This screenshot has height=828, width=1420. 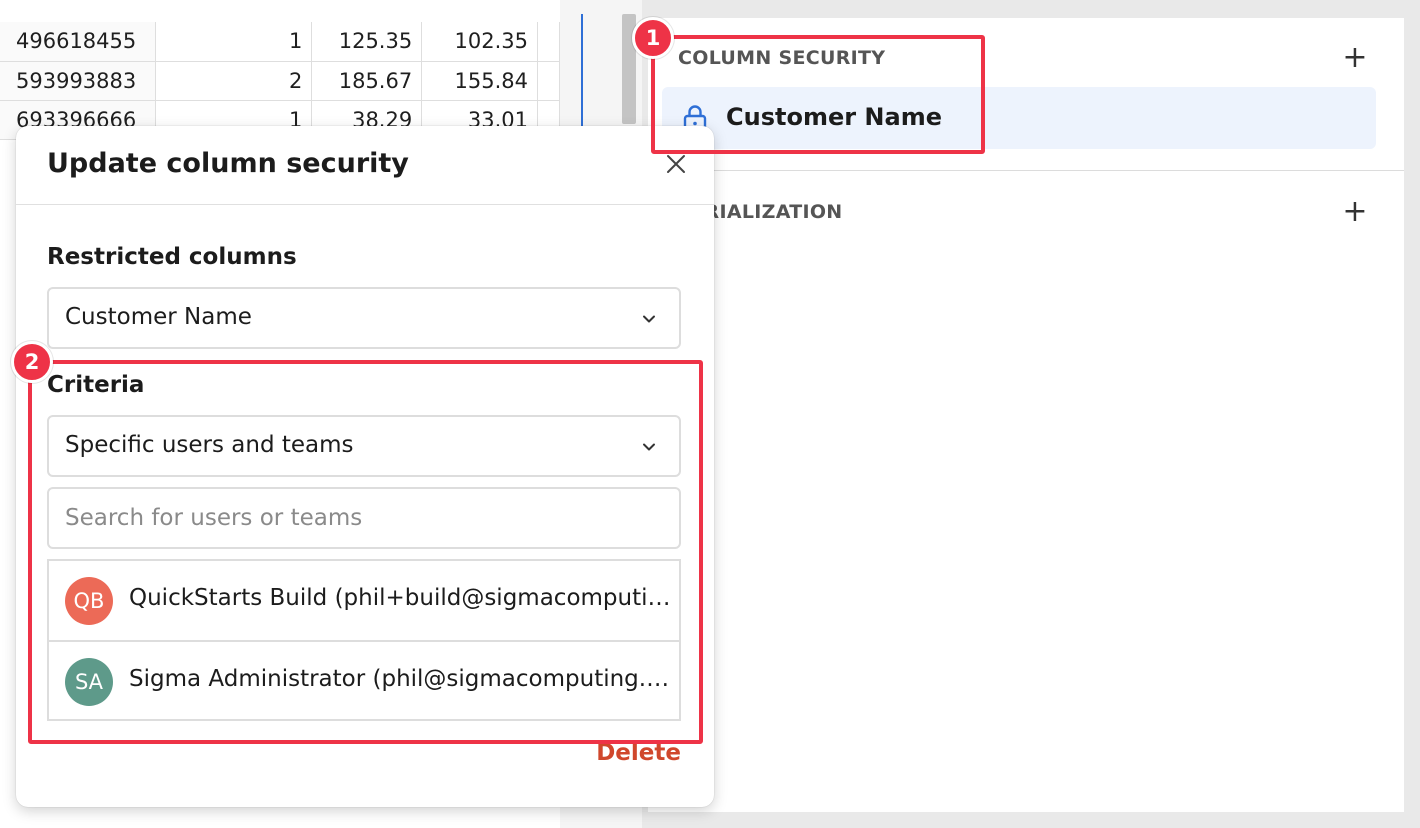 I want to click on table-cell: 496618455, so click(x=78, y=42).